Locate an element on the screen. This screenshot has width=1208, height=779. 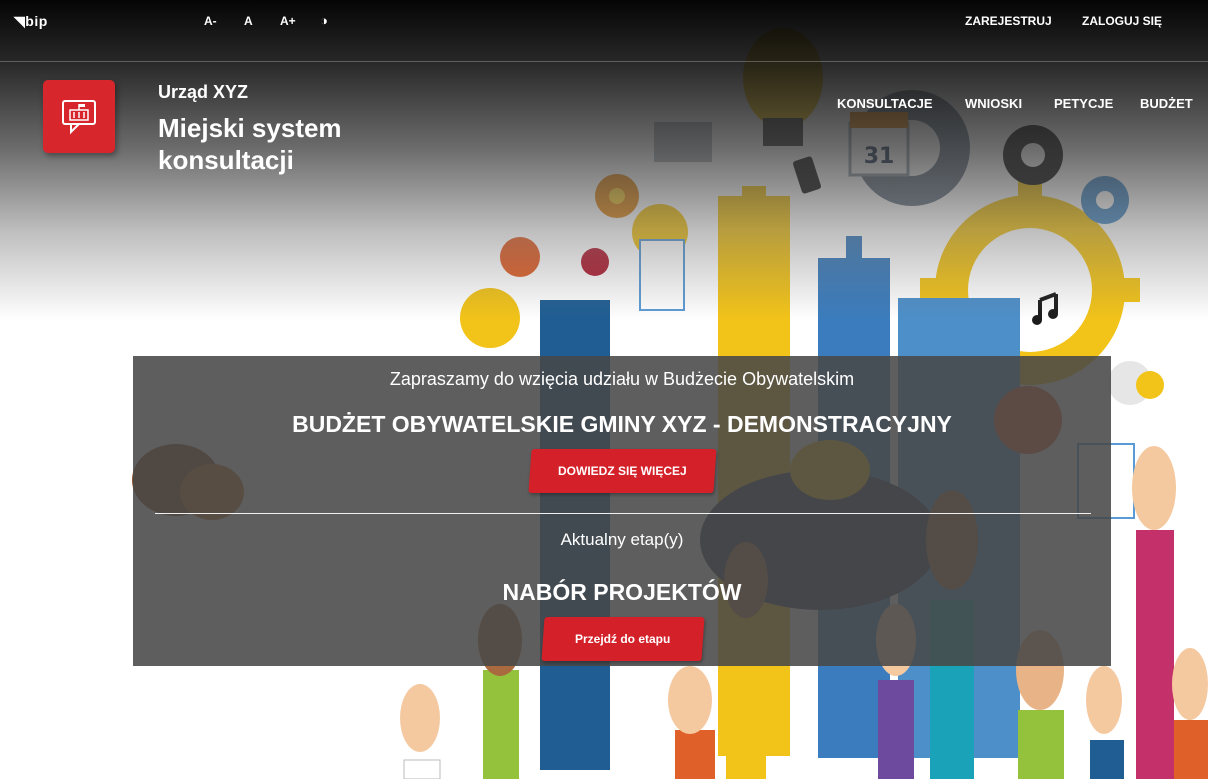
font-smaller-button: A- is located at coordinates (210, 21).